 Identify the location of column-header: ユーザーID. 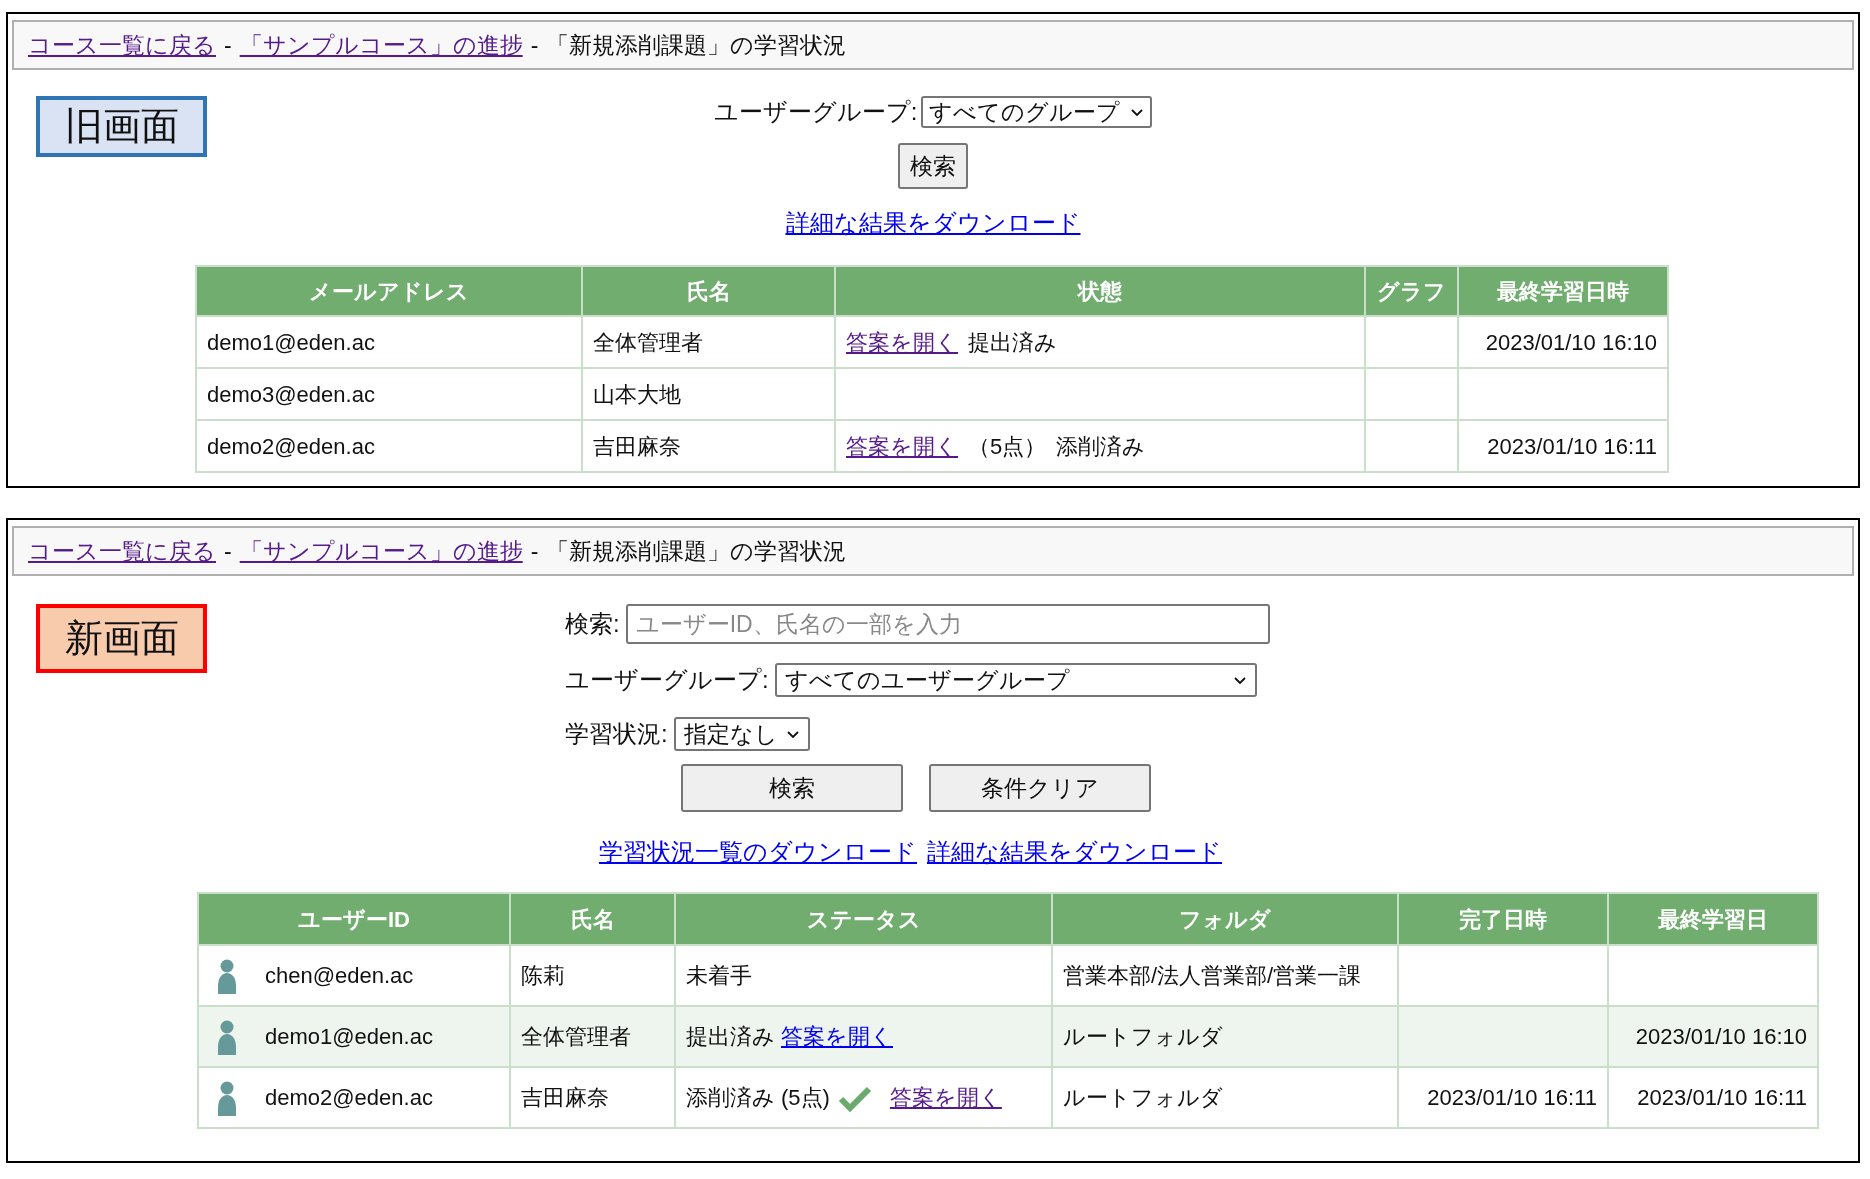
(354, 919).